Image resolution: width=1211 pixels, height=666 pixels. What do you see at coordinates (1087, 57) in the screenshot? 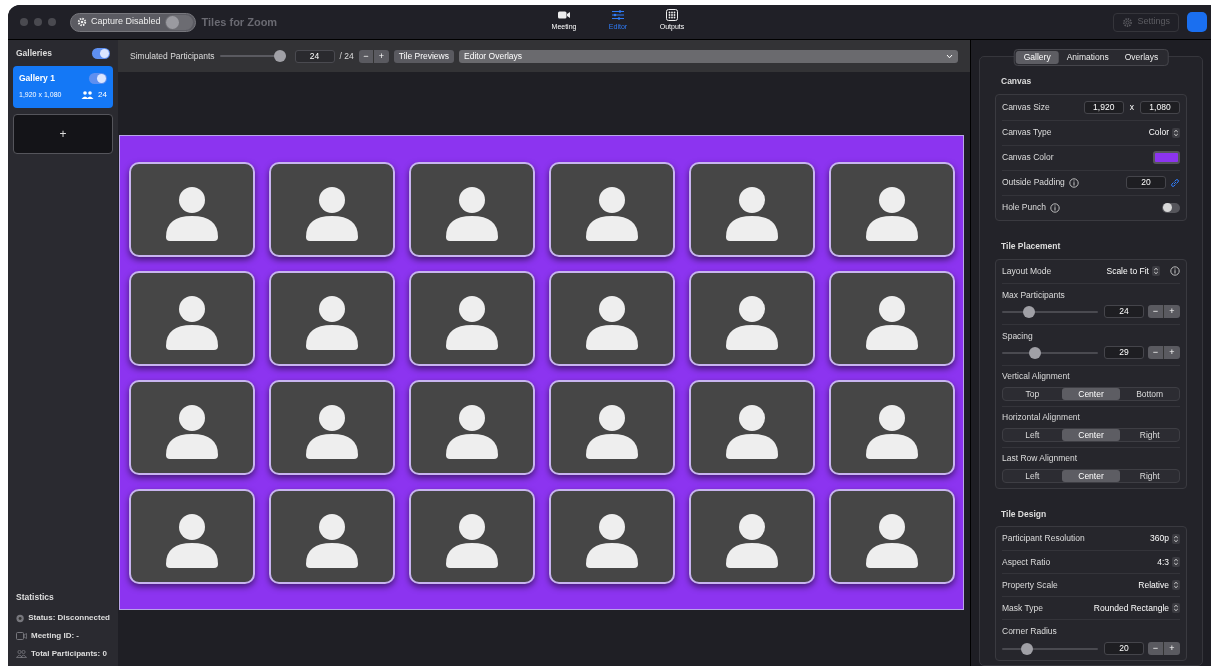
I see `panel-tab: Animations` at bounding box center [1087, 57].